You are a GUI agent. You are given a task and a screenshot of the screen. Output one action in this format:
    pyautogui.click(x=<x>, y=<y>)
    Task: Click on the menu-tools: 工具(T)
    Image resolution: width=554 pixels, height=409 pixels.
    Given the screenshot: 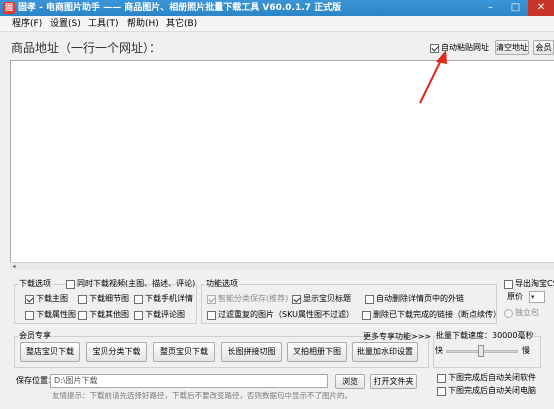 What is the action you would take?
    pyautogui.click(x=103, y=24)
    